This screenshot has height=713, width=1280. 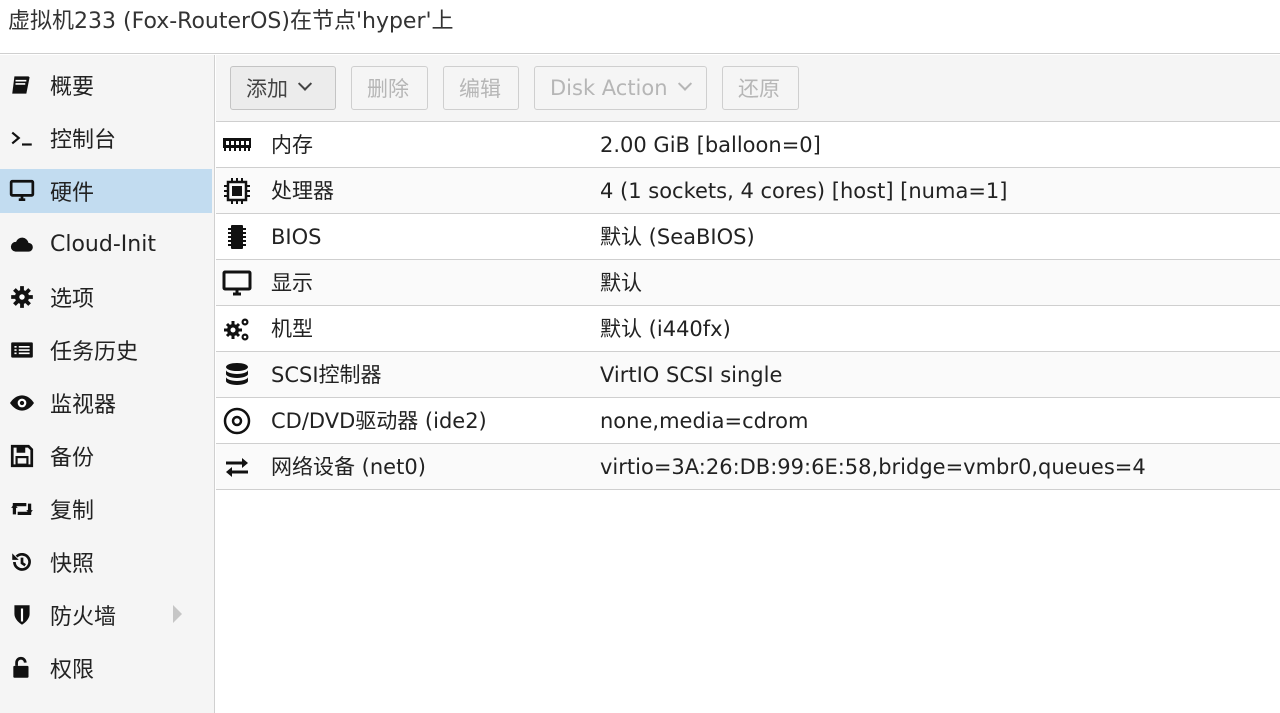 What do you see at coordinates (348, 467) in the screenshot?
I see `row-name: 网络设备 (net0)` at bounding box center [348, 467].